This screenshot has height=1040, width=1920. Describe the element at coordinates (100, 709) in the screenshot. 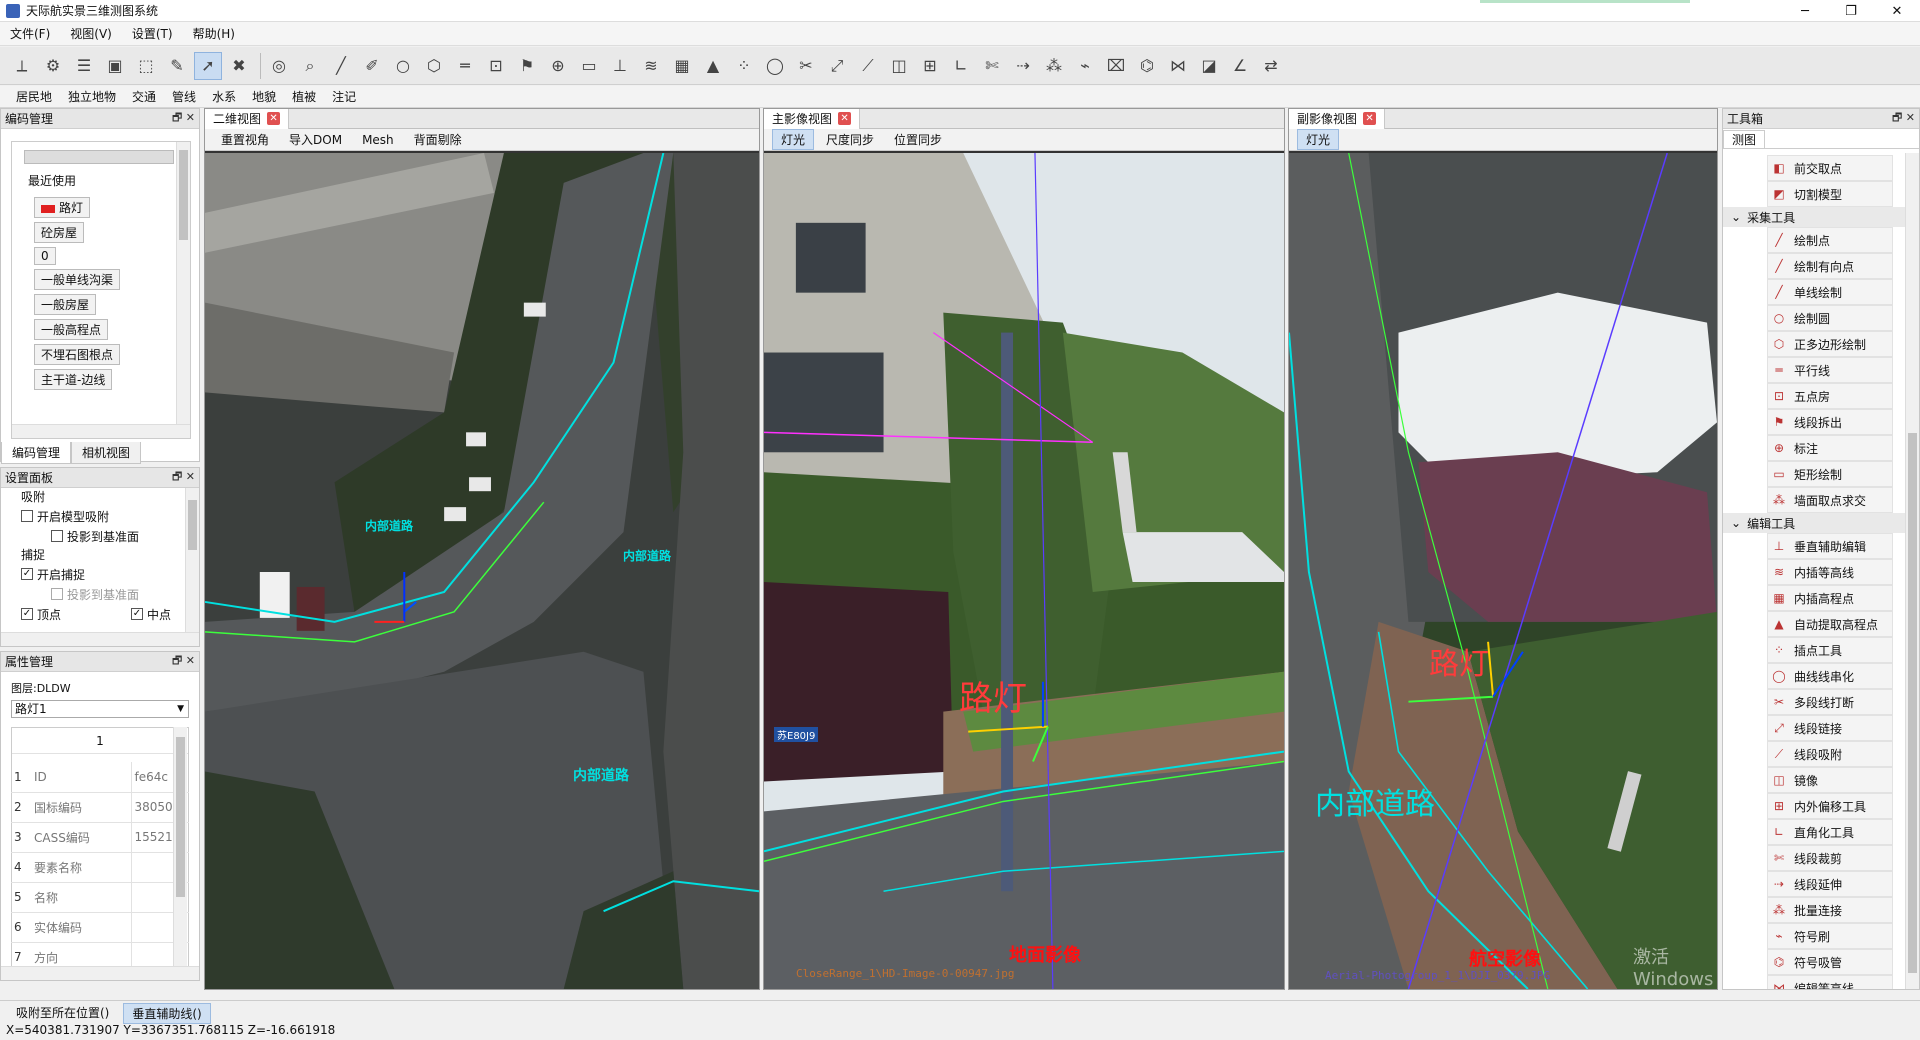

I see `feature-select: 路灯1 ▼` at that location.